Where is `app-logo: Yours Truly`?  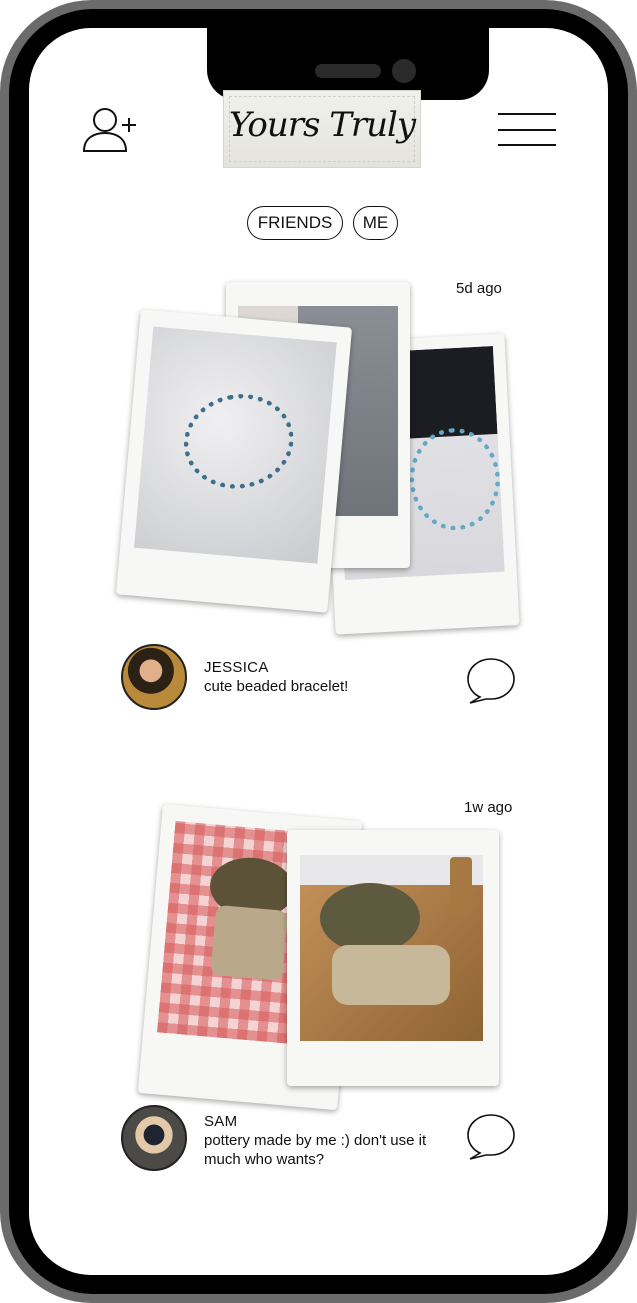 app-logo: Yours Truly is located at coordinates (322, 129).